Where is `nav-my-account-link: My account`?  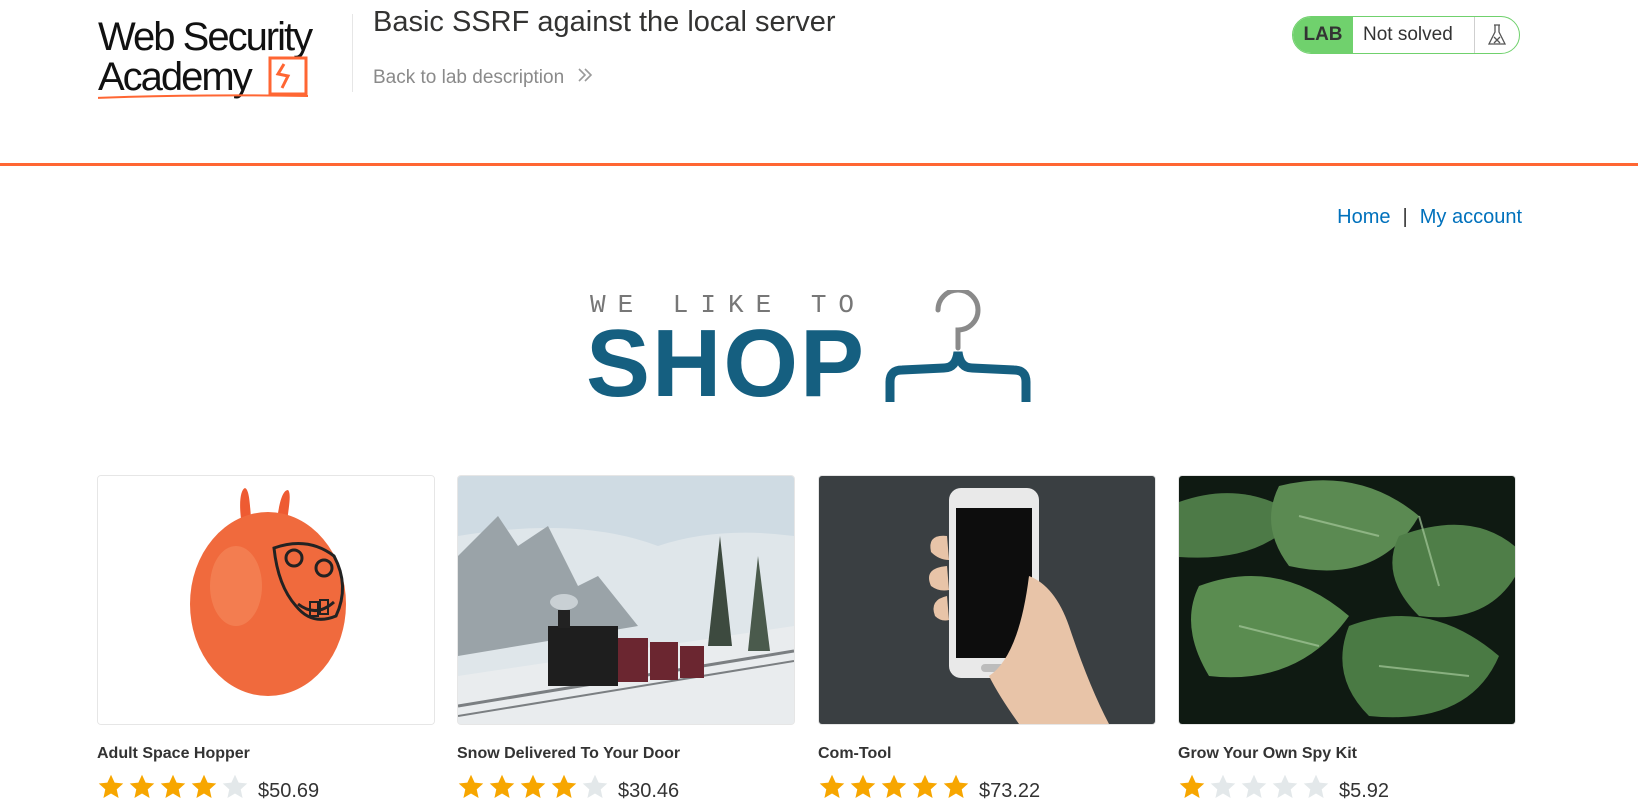 nav-my-account-link: My account is located at coordinates (1471, 217).